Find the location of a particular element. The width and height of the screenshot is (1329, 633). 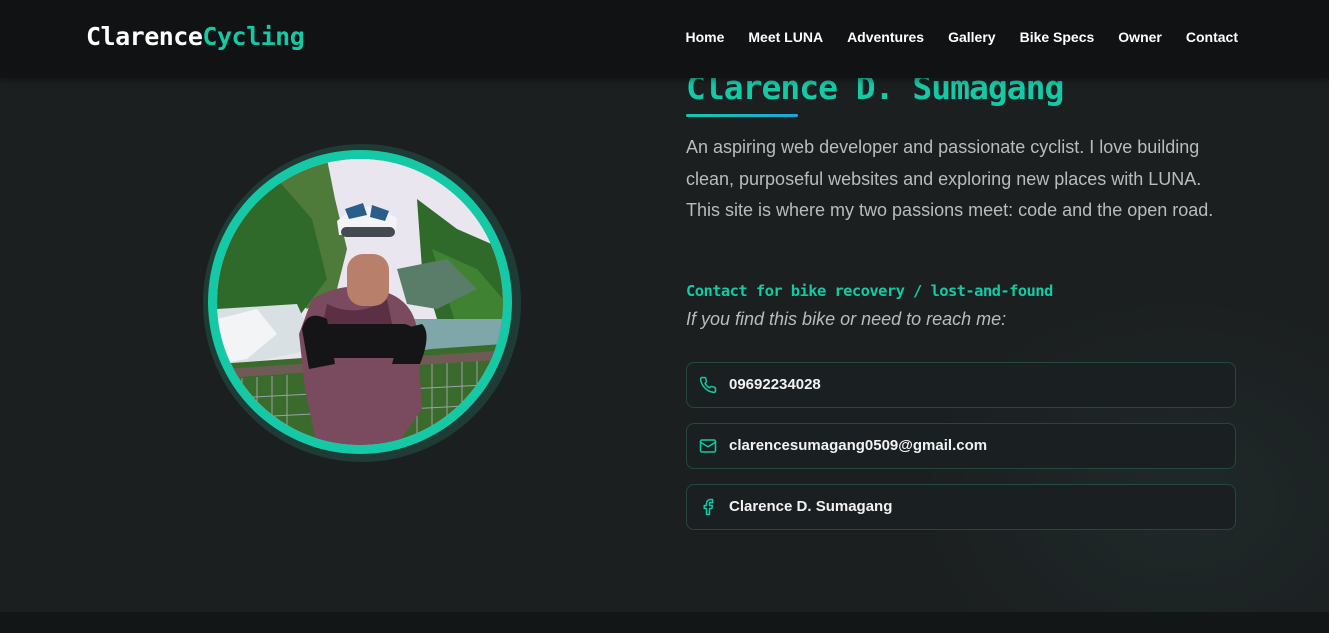

facebook-icon is located at coordinates (708, 507).